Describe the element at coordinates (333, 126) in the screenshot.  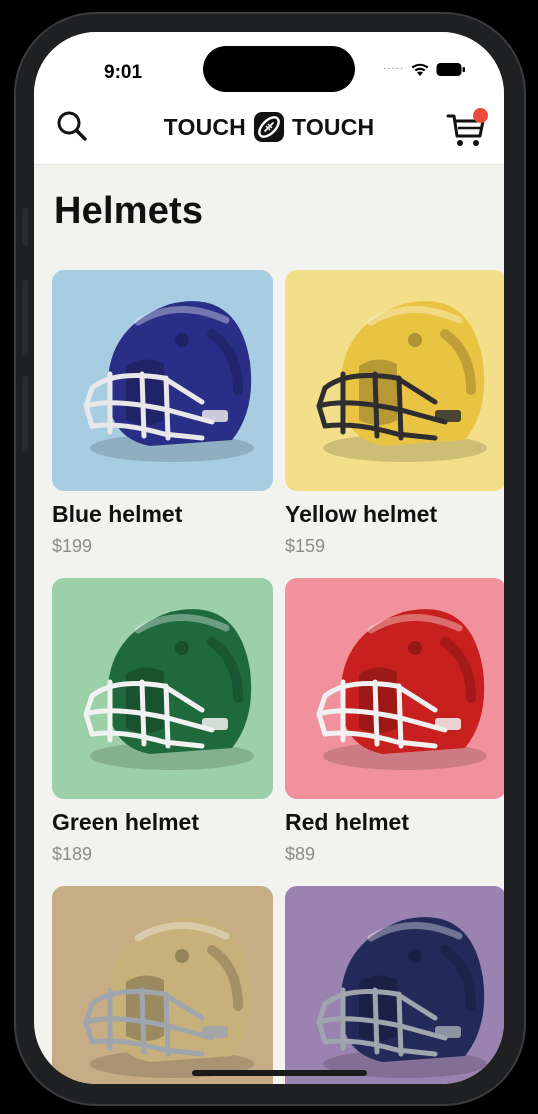
I see `logo-text-right: TOUCH` at that location.